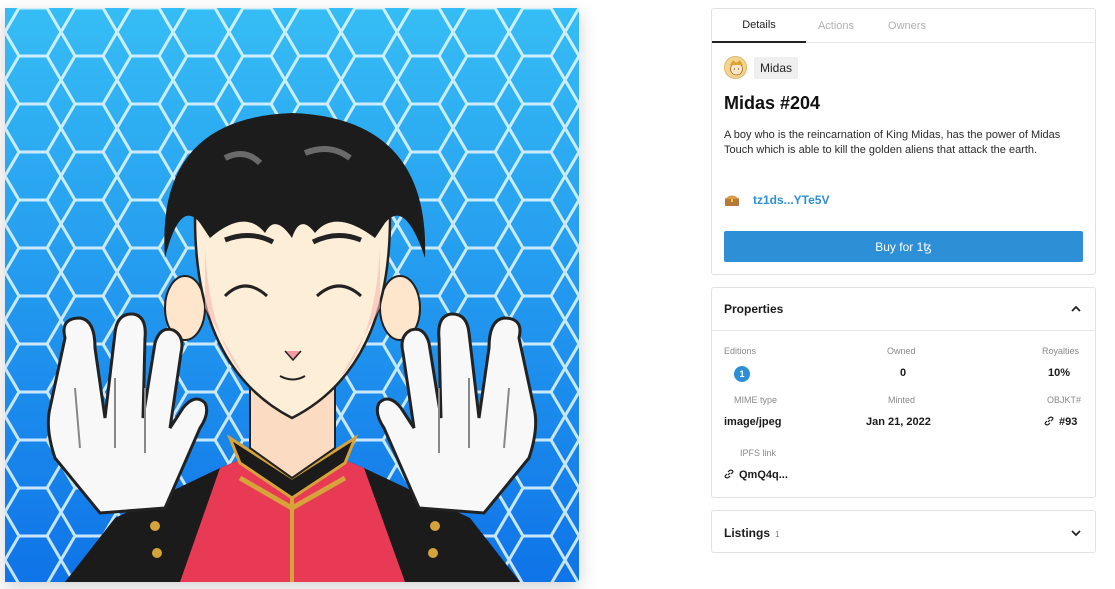  What do you see at coordinates (903, 373) in the screenshot?
I see `owned-value: 0` at bounding box center [903, 373].